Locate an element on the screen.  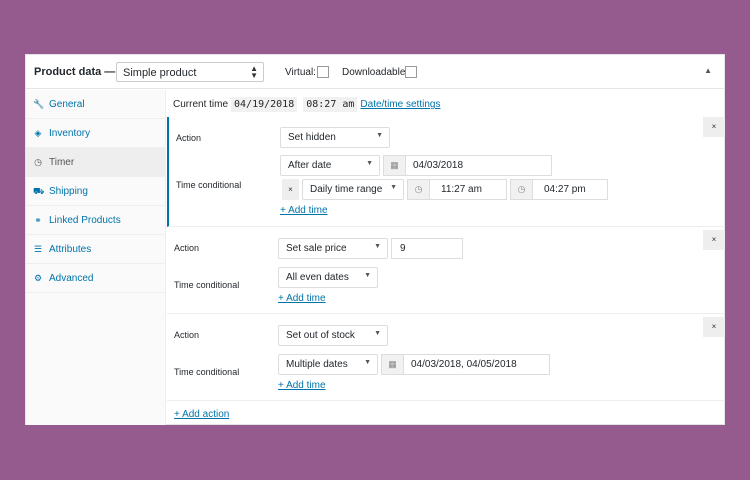
truck-icon: ⛟ is located at coordinates (39, 191).